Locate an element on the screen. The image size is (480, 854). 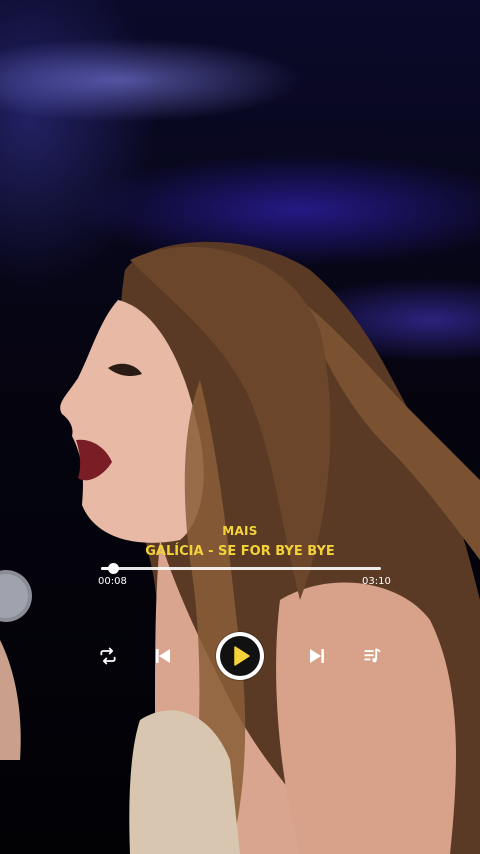
skip-previous-icon is located at coordinates (163, 656).